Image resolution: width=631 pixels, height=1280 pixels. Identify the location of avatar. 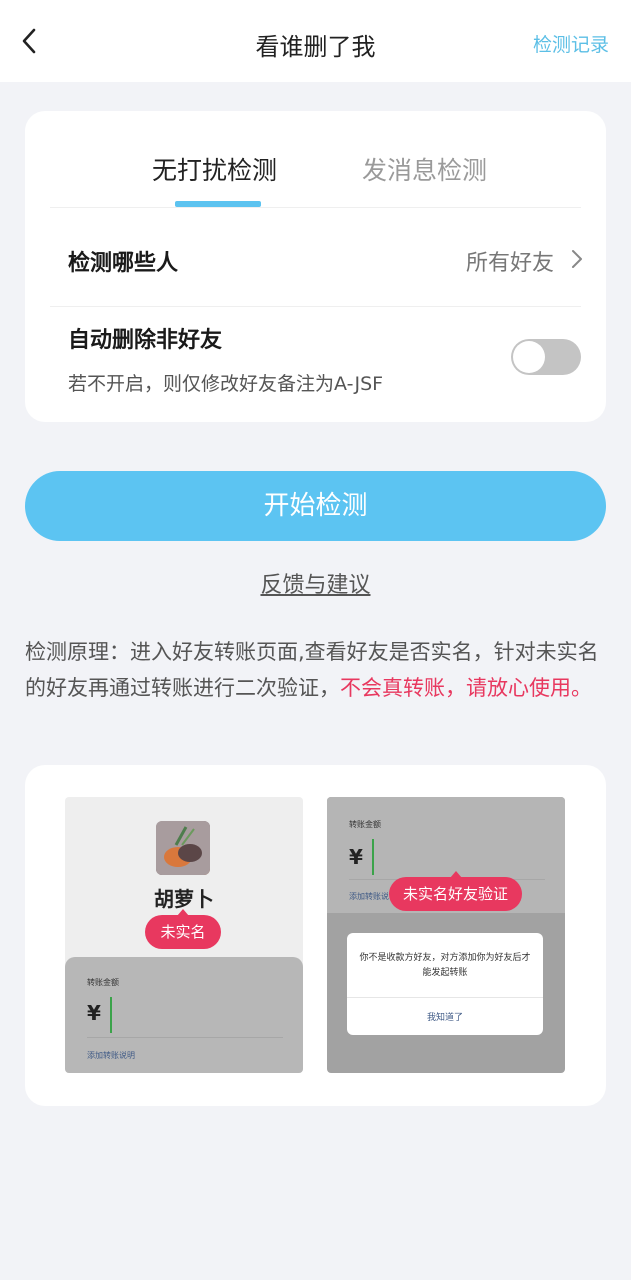
(183, 848).